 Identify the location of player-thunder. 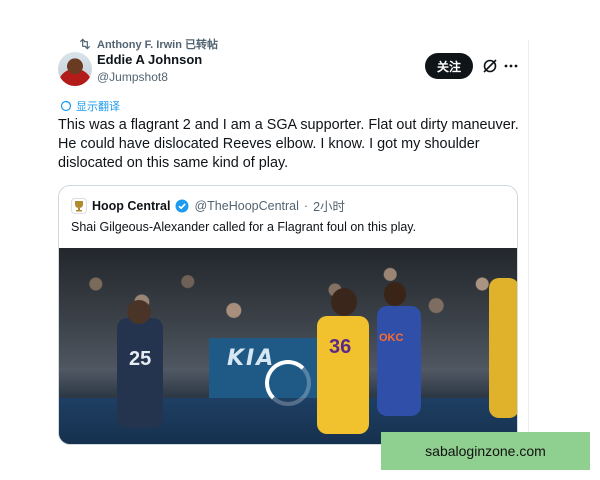
(399, 361).